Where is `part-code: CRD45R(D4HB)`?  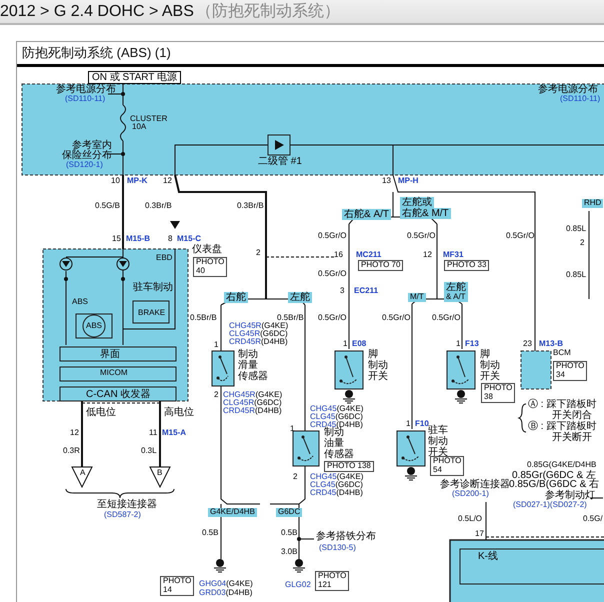
part-code: CRD45R(D4HB) is located at coordinates (252, 411).